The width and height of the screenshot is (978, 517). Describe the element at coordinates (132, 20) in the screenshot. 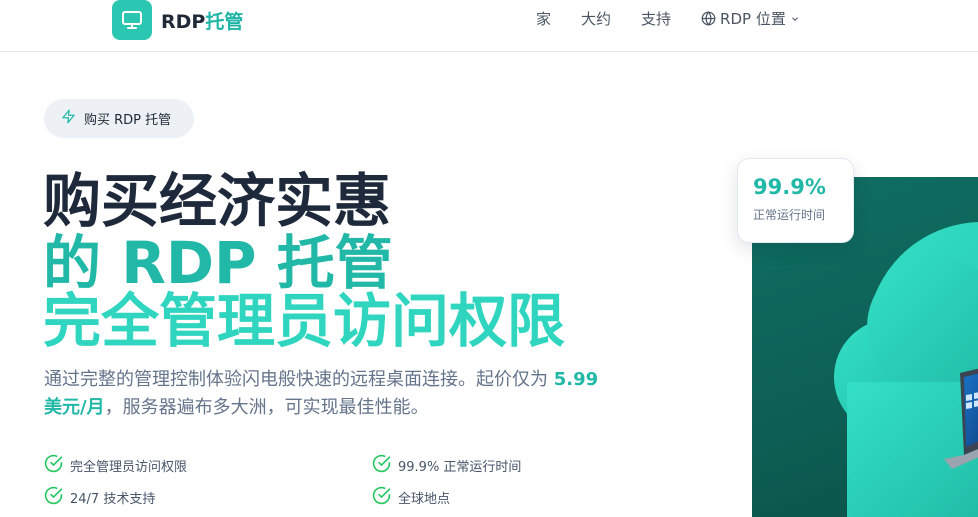

I see `monitor-icon` at that location.